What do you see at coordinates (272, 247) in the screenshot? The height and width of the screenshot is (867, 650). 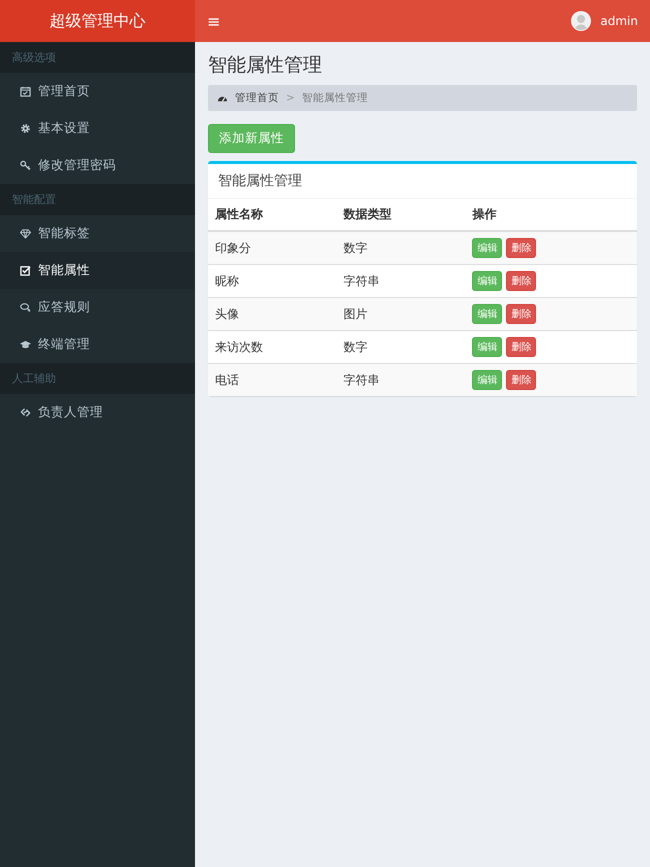 I see `table-cell: 印象分` at bounding box center [272, 247].